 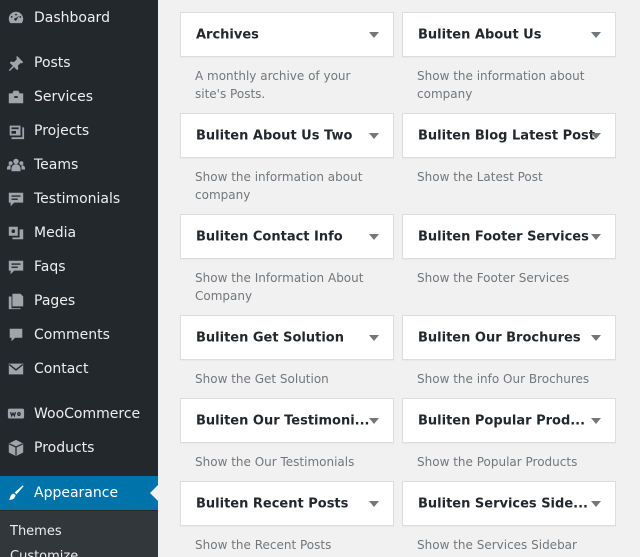 I want to click on widget-description: Show the Latest Post, so click(x=480, y=177).